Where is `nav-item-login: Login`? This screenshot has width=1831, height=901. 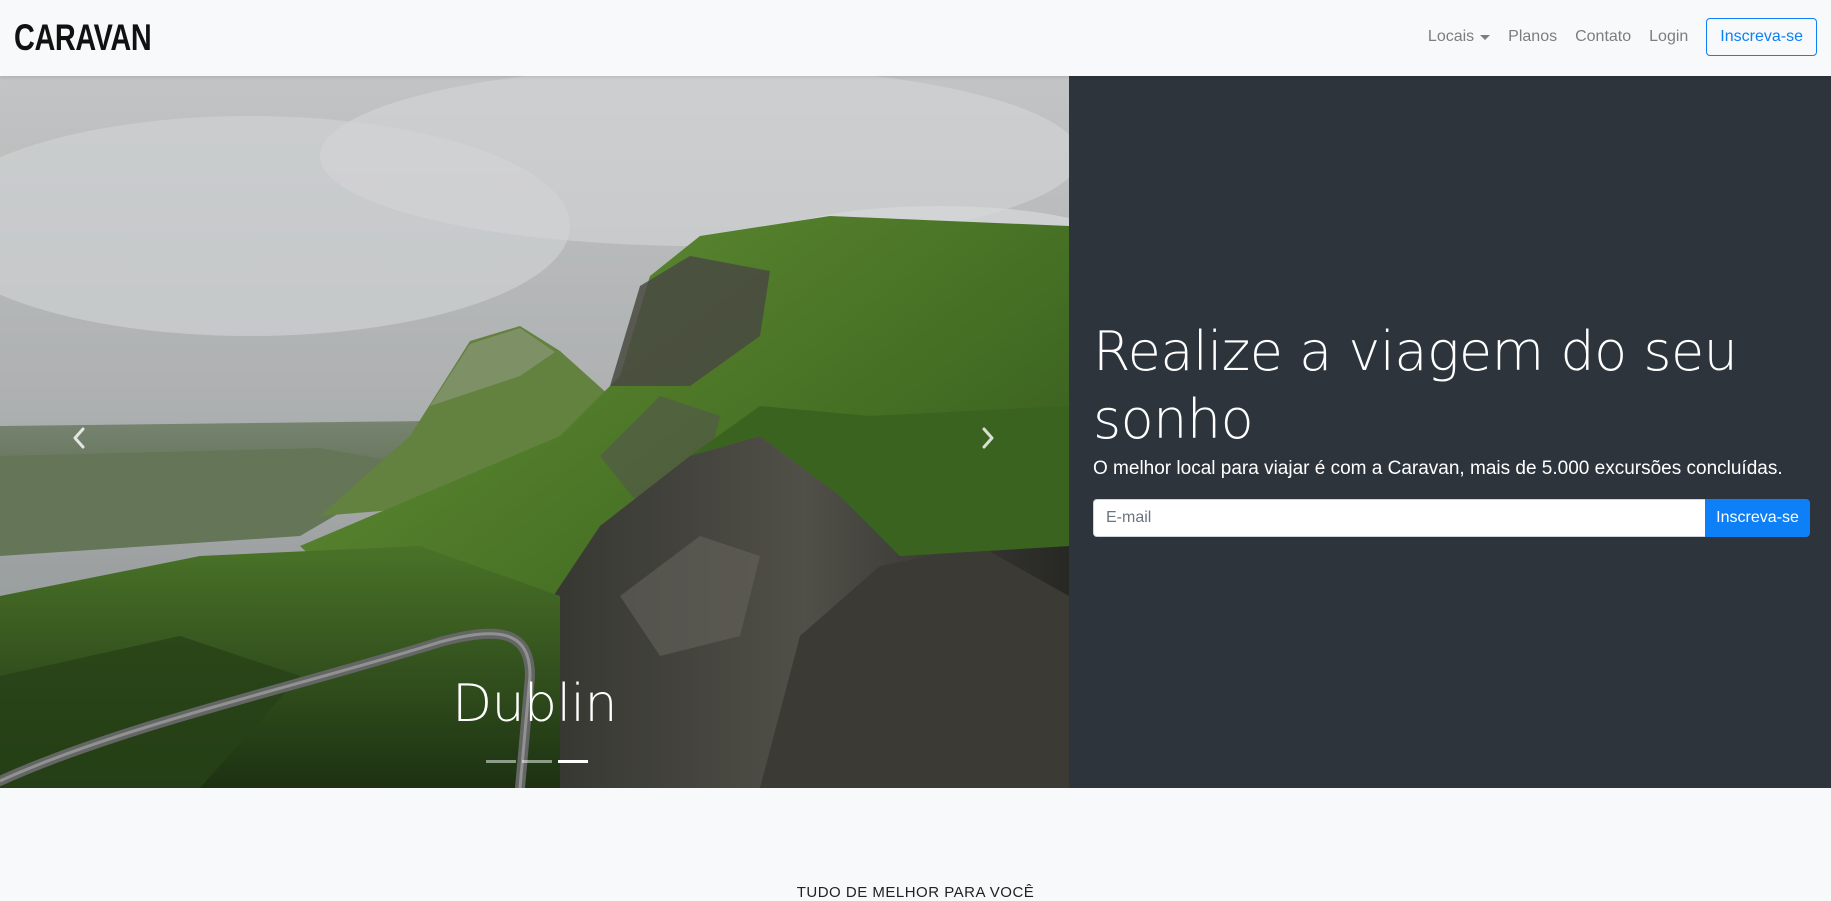
nav-item-login: Login is located at coordinates (1668, 37).